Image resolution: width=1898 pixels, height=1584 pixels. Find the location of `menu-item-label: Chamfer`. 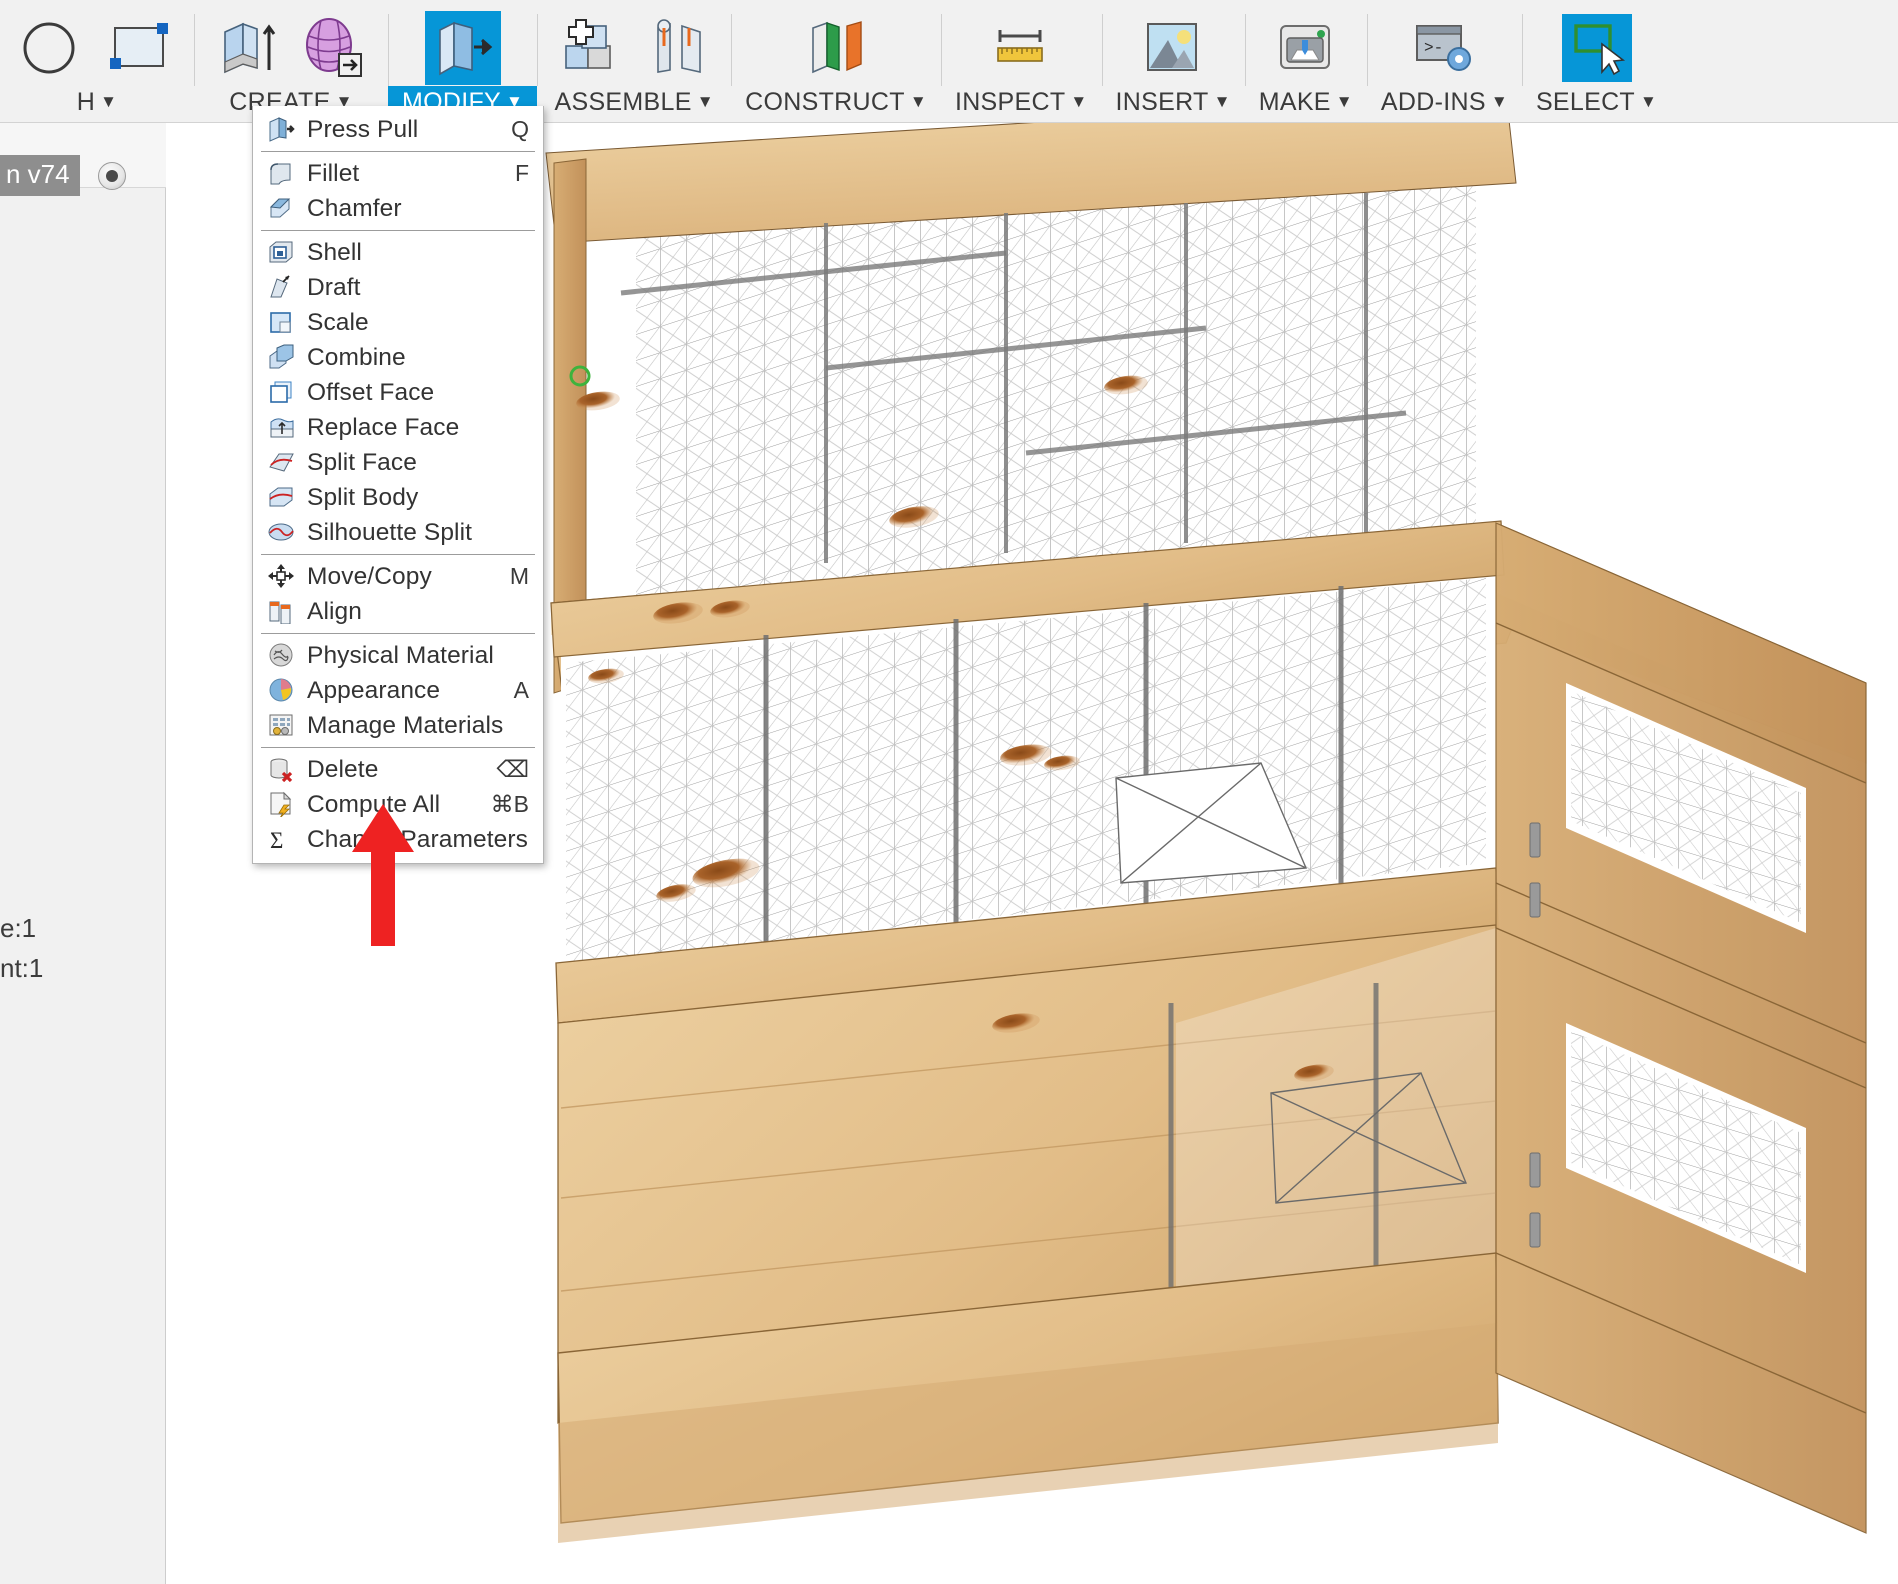

menu-item-label: Chamfer is located at coordinates (354, 208).